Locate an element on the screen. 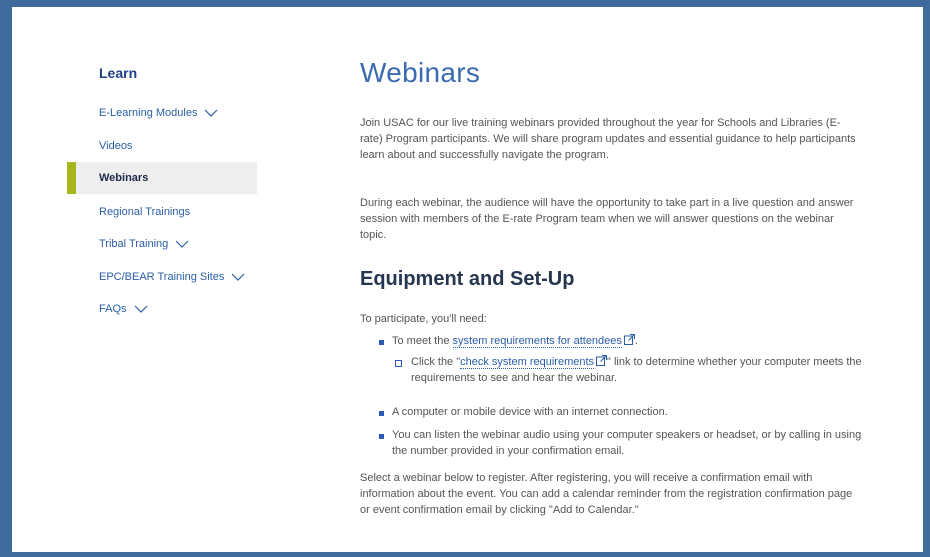 The image size is (930, 557). sidebar-item-tribal-training: Tribal Training is located at coordinates (162, 244).